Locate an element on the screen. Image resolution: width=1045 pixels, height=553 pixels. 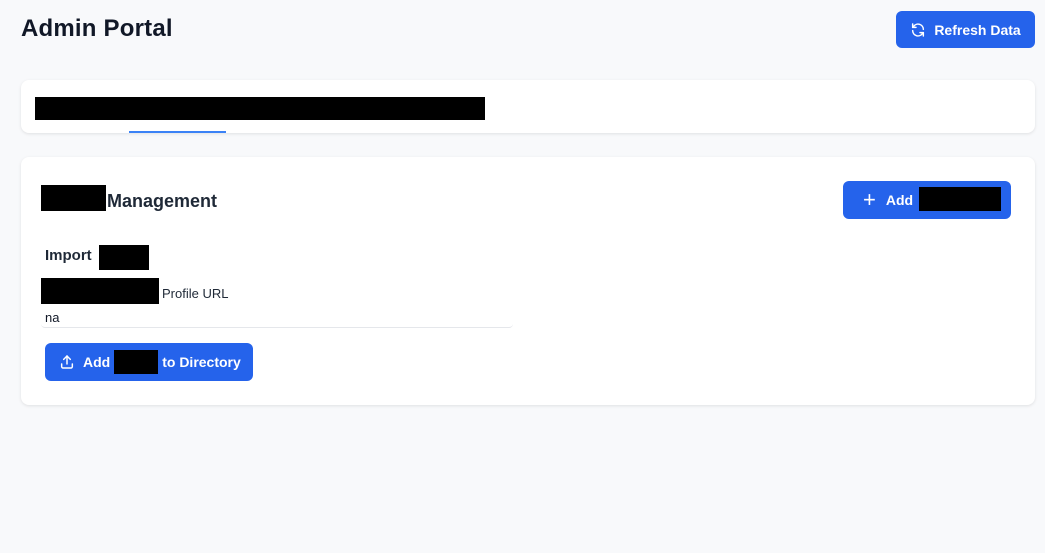
add-to-directory-button: Add to Directory is located at coordinates (149, 362).